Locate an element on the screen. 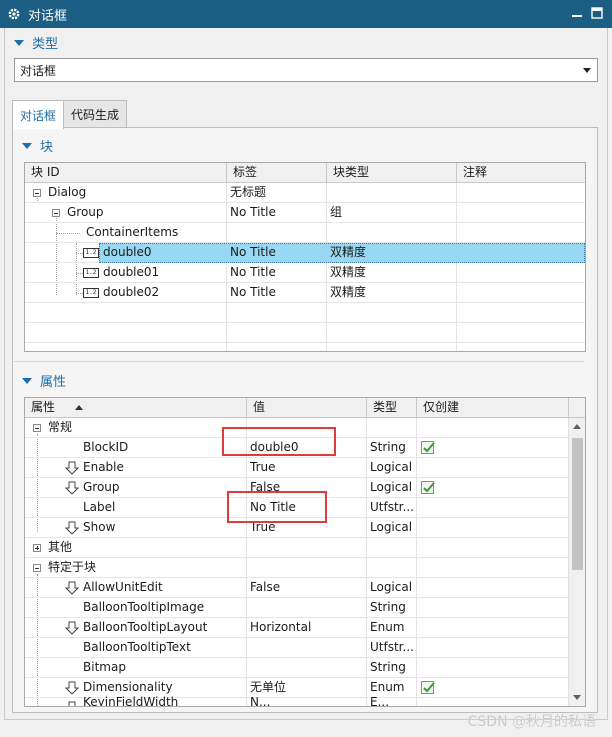 Image resolution: width=612 pixels, height=737 pixels. tab-codegen: 代码生成 is located at coordinates (95, 114).